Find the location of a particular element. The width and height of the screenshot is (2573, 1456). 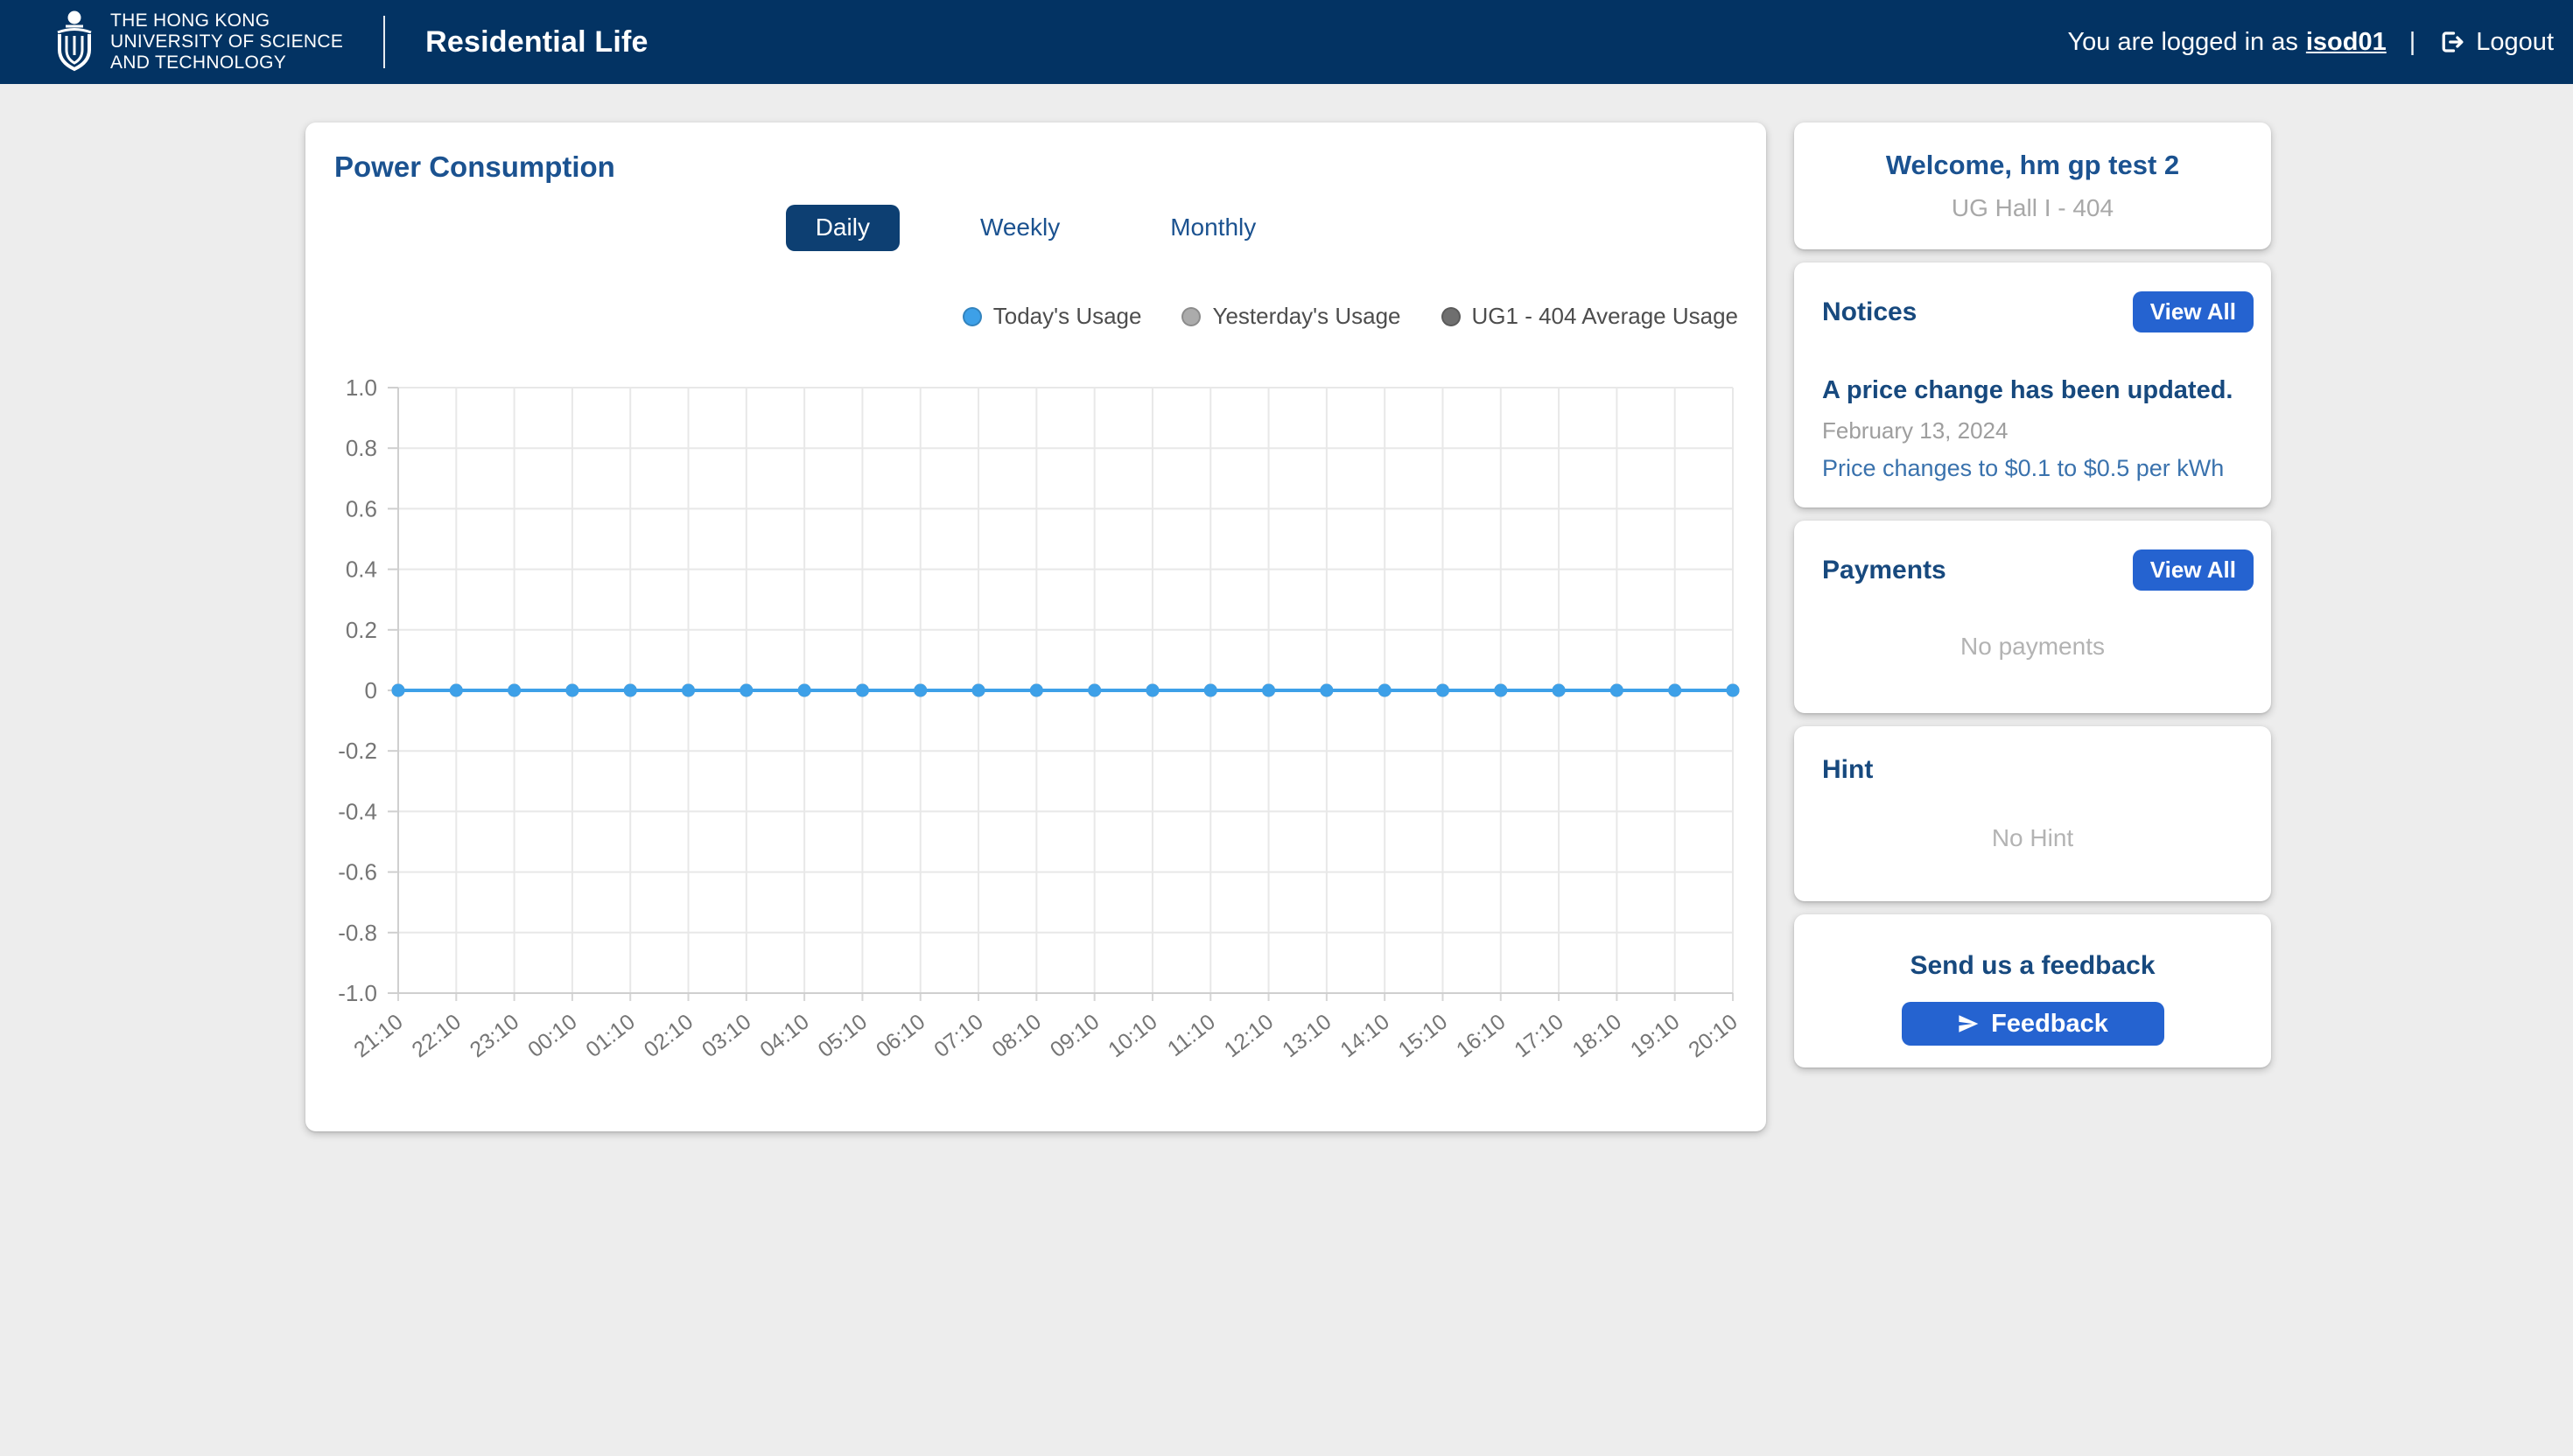

app-title: Residential Life is located at coordinates (537, 41).